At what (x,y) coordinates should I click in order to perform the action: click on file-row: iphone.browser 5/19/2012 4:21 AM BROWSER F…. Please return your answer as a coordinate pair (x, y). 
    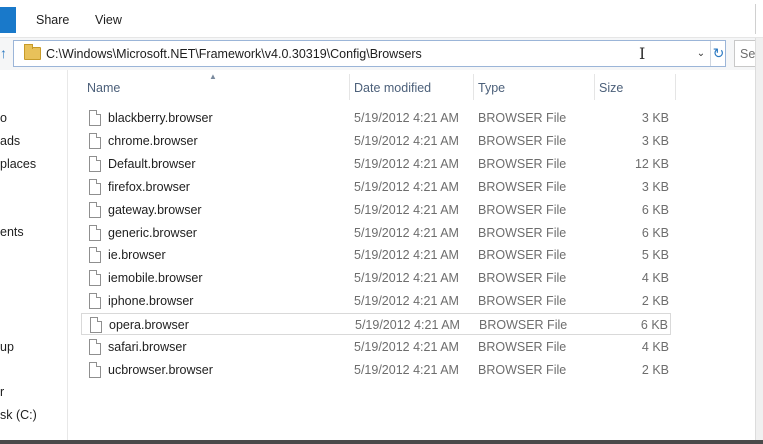
    Looking at the image, I should click on (376, 301).